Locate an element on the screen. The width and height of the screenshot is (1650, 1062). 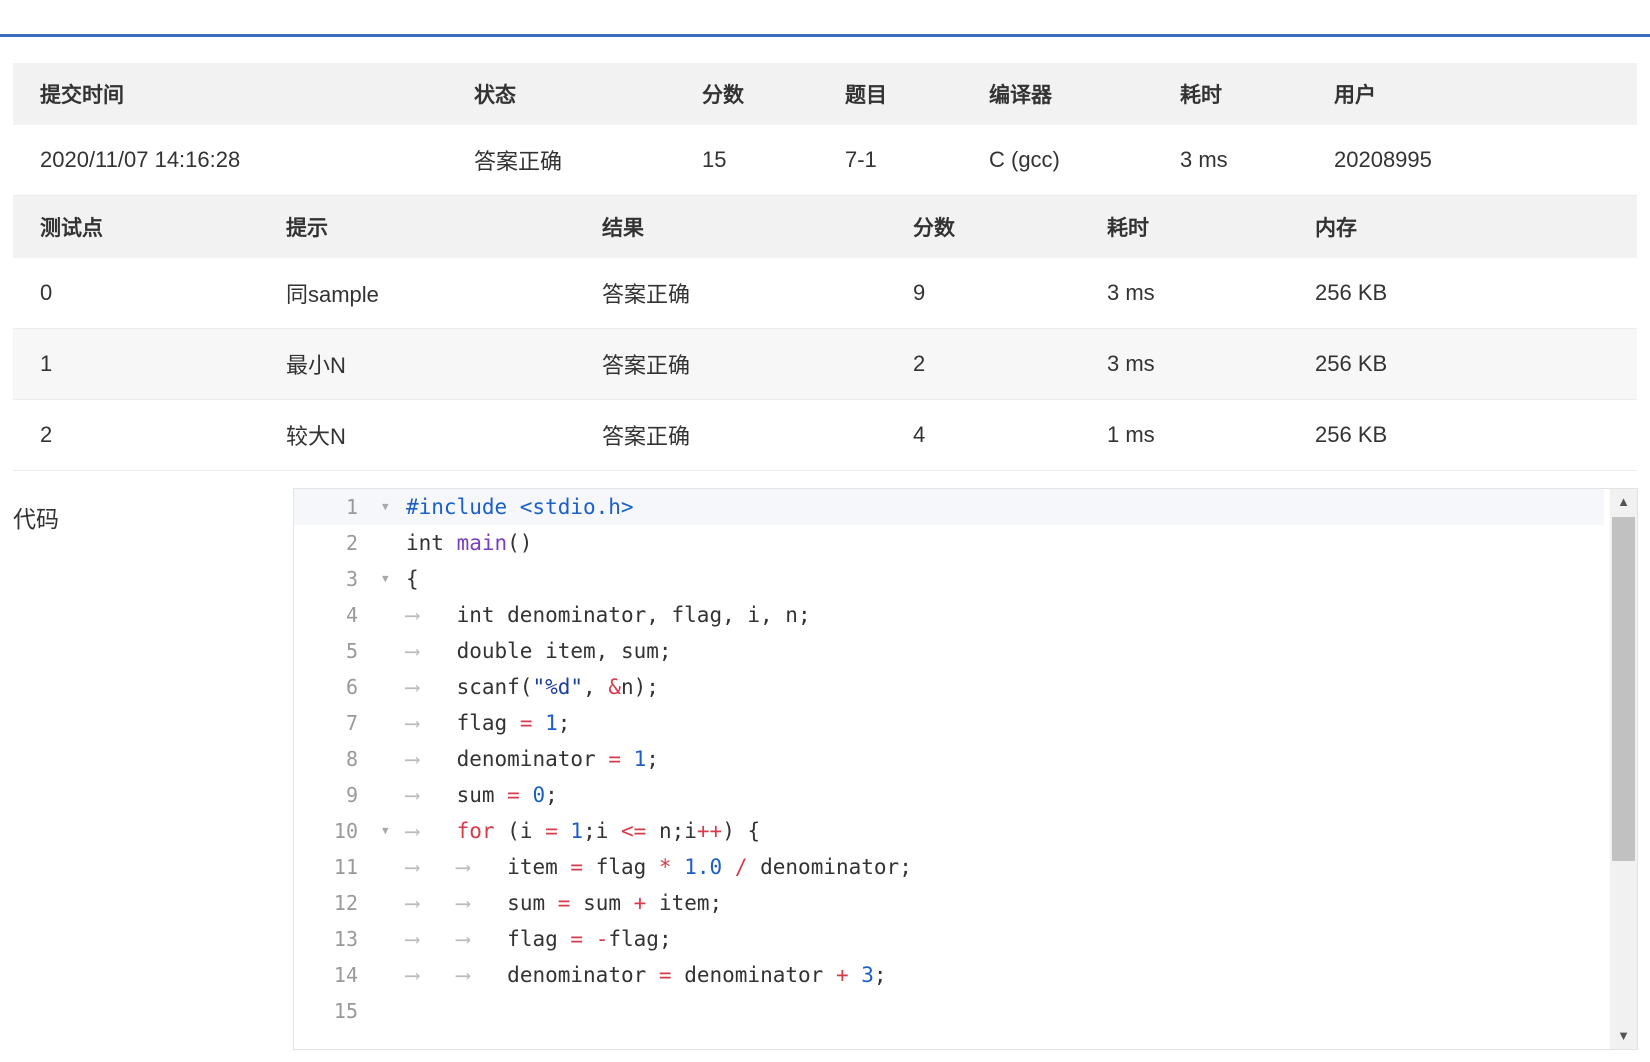
testcase-score: 9 is located at coordinates (983, 293).